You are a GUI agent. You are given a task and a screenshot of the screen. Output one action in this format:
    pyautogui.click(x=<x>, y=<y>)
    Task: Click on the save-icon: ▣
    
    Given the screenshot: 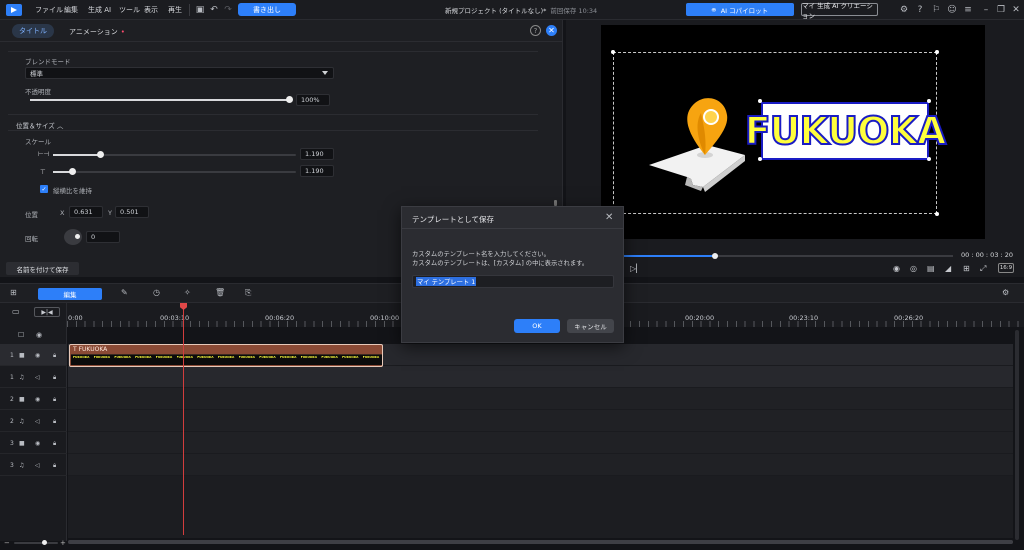 What is the action you would take?
    pyautogui.click(x=200, y=10)
    